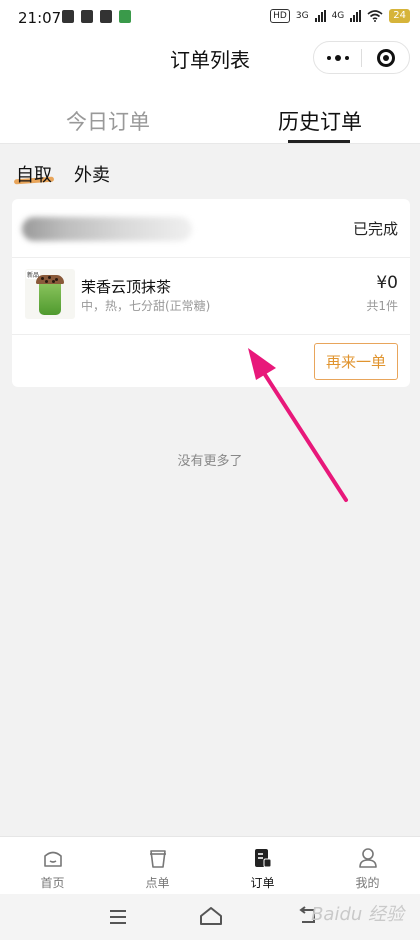 Image resolution: width=420 pixels, height=940 pixels. I want to click on network-3g-label: 3G, so click(302, 16).